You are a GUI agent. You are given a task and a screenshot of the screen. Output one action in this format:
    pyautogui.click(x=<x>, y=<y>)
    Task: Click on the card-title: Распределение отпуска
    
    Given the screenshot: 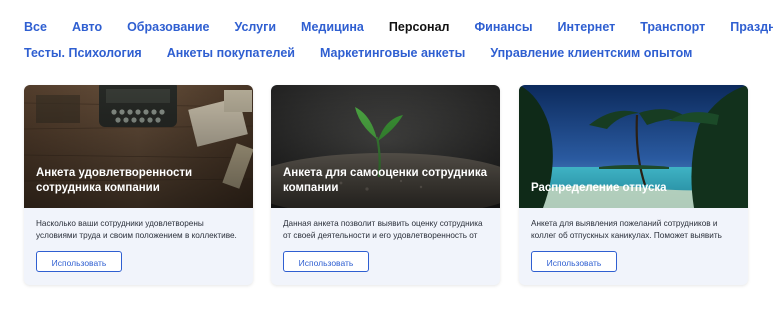 What is the action you would take?
    pyautogui.click(x=599, y=188)
    